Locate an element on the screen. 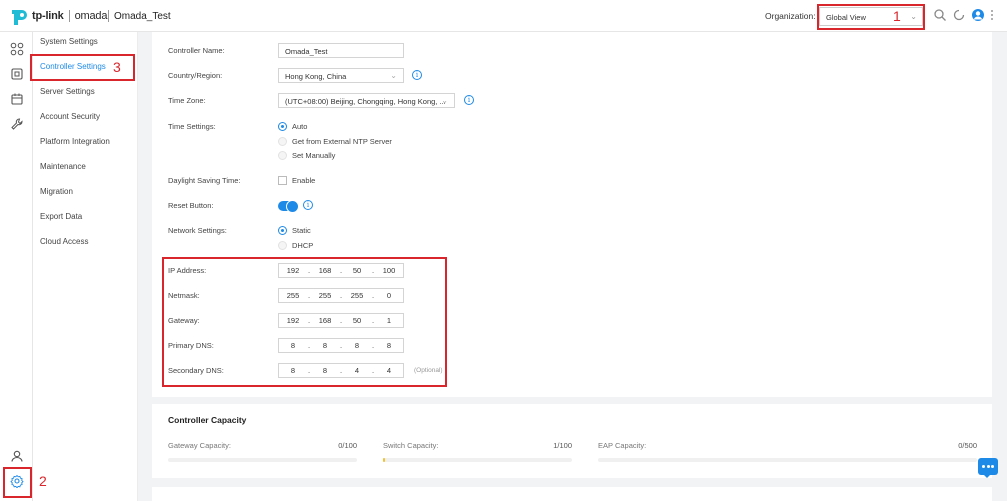 Image resolution: width=1007 pixels, height=501 pixels. chat-icon is located at coordinates (988, 466).